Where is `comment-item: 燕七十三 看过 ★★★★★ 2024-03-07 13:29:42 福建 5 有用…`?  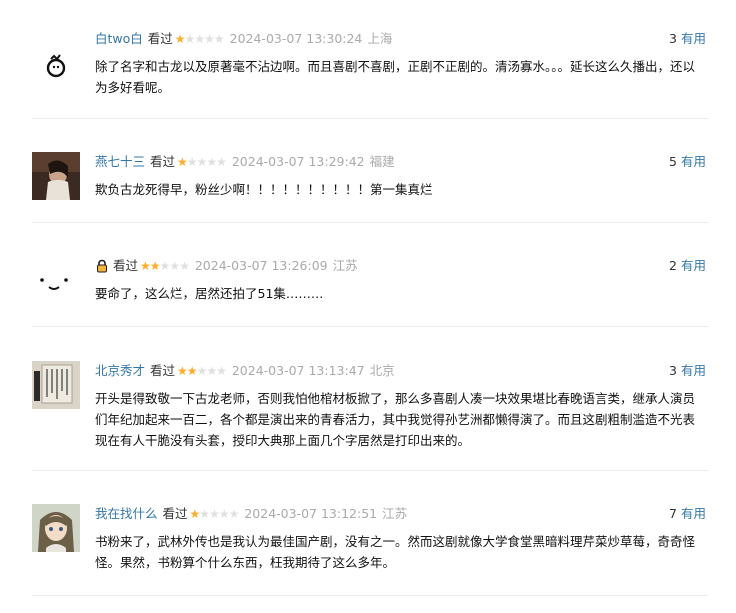 comment-item: 燕七十三 看过 ★★★★★ 2024-03-07 13:29:42 福建 5 有用… is located at coordinates (370, 187).